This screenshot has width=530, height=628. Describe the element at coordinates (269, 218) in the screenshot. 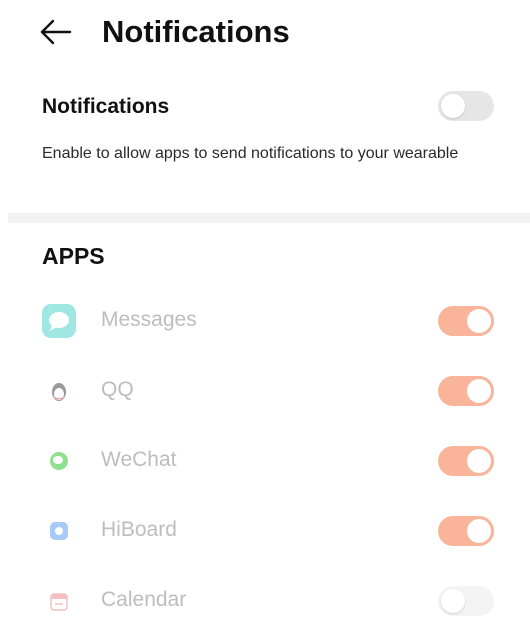

I see `section-divider` at that location.